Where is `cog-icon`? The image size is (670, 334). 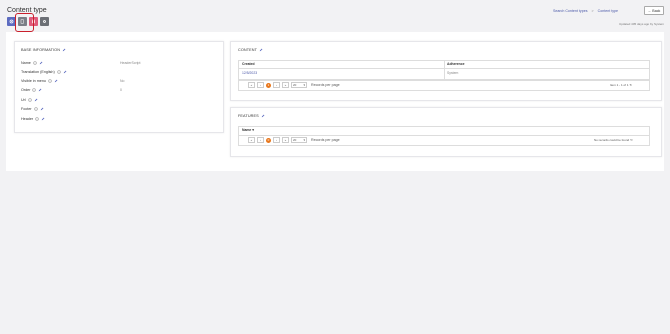 cog-icon is located at coordinates (44, 21).